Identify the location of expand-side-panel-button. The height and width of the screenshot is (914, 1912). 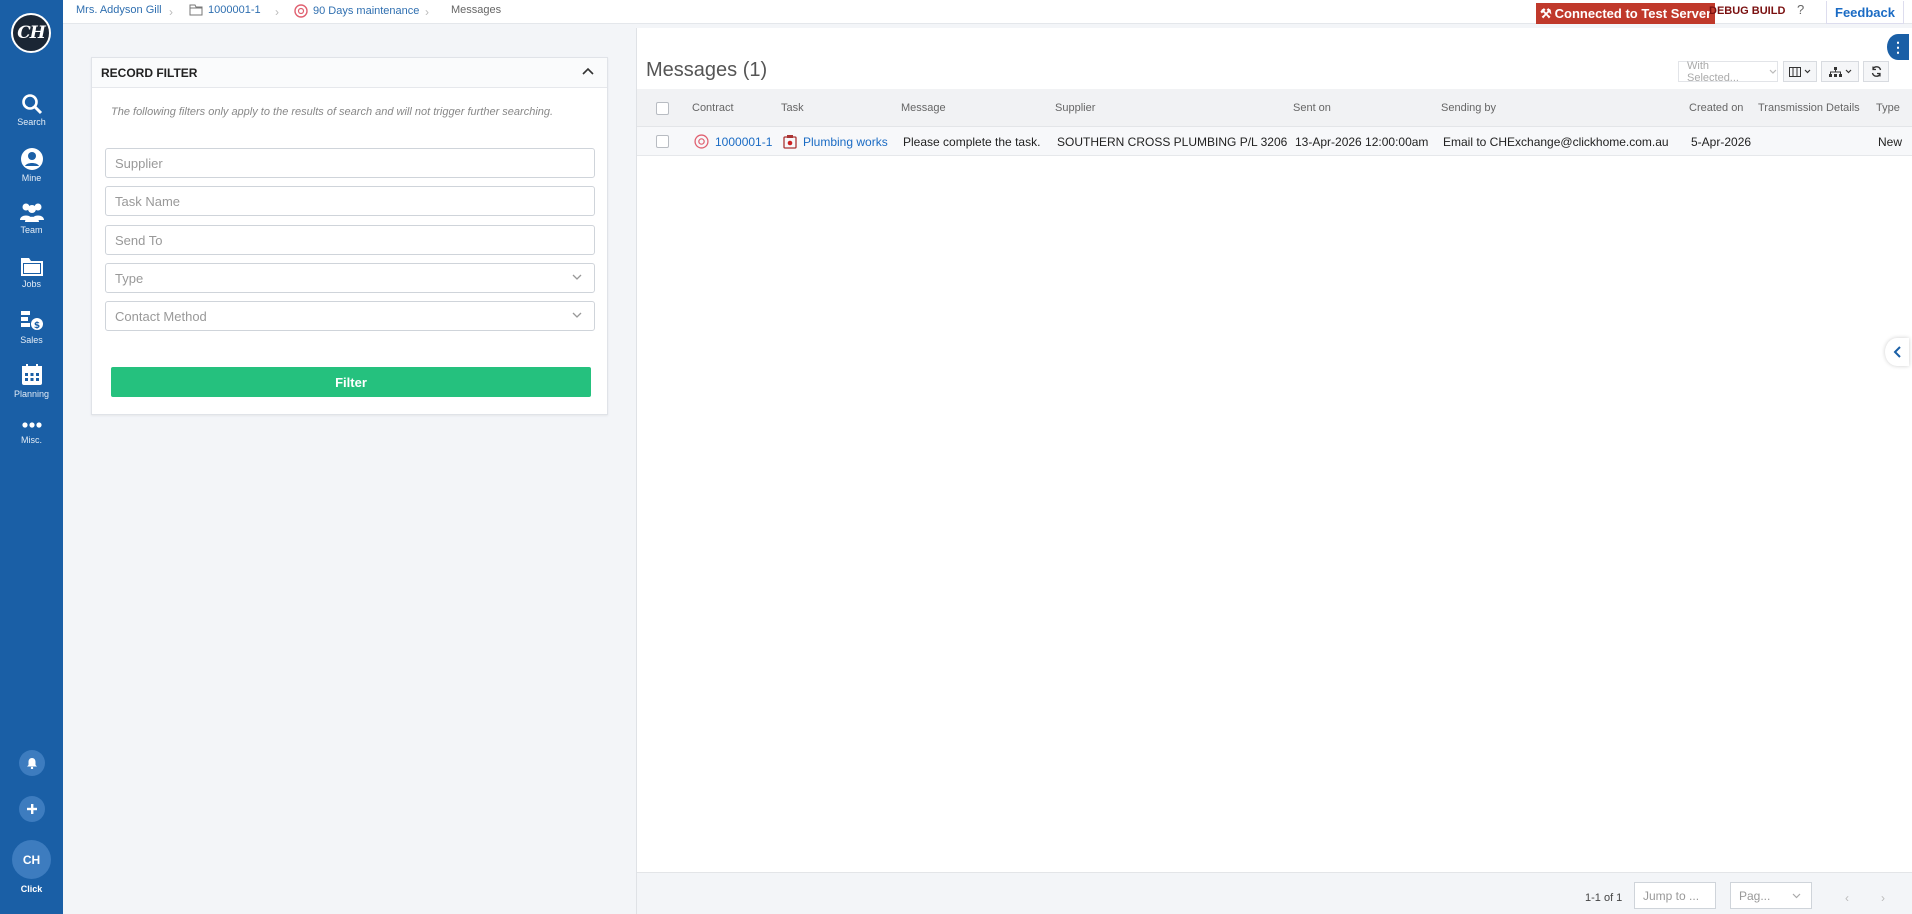
(1897, 352).